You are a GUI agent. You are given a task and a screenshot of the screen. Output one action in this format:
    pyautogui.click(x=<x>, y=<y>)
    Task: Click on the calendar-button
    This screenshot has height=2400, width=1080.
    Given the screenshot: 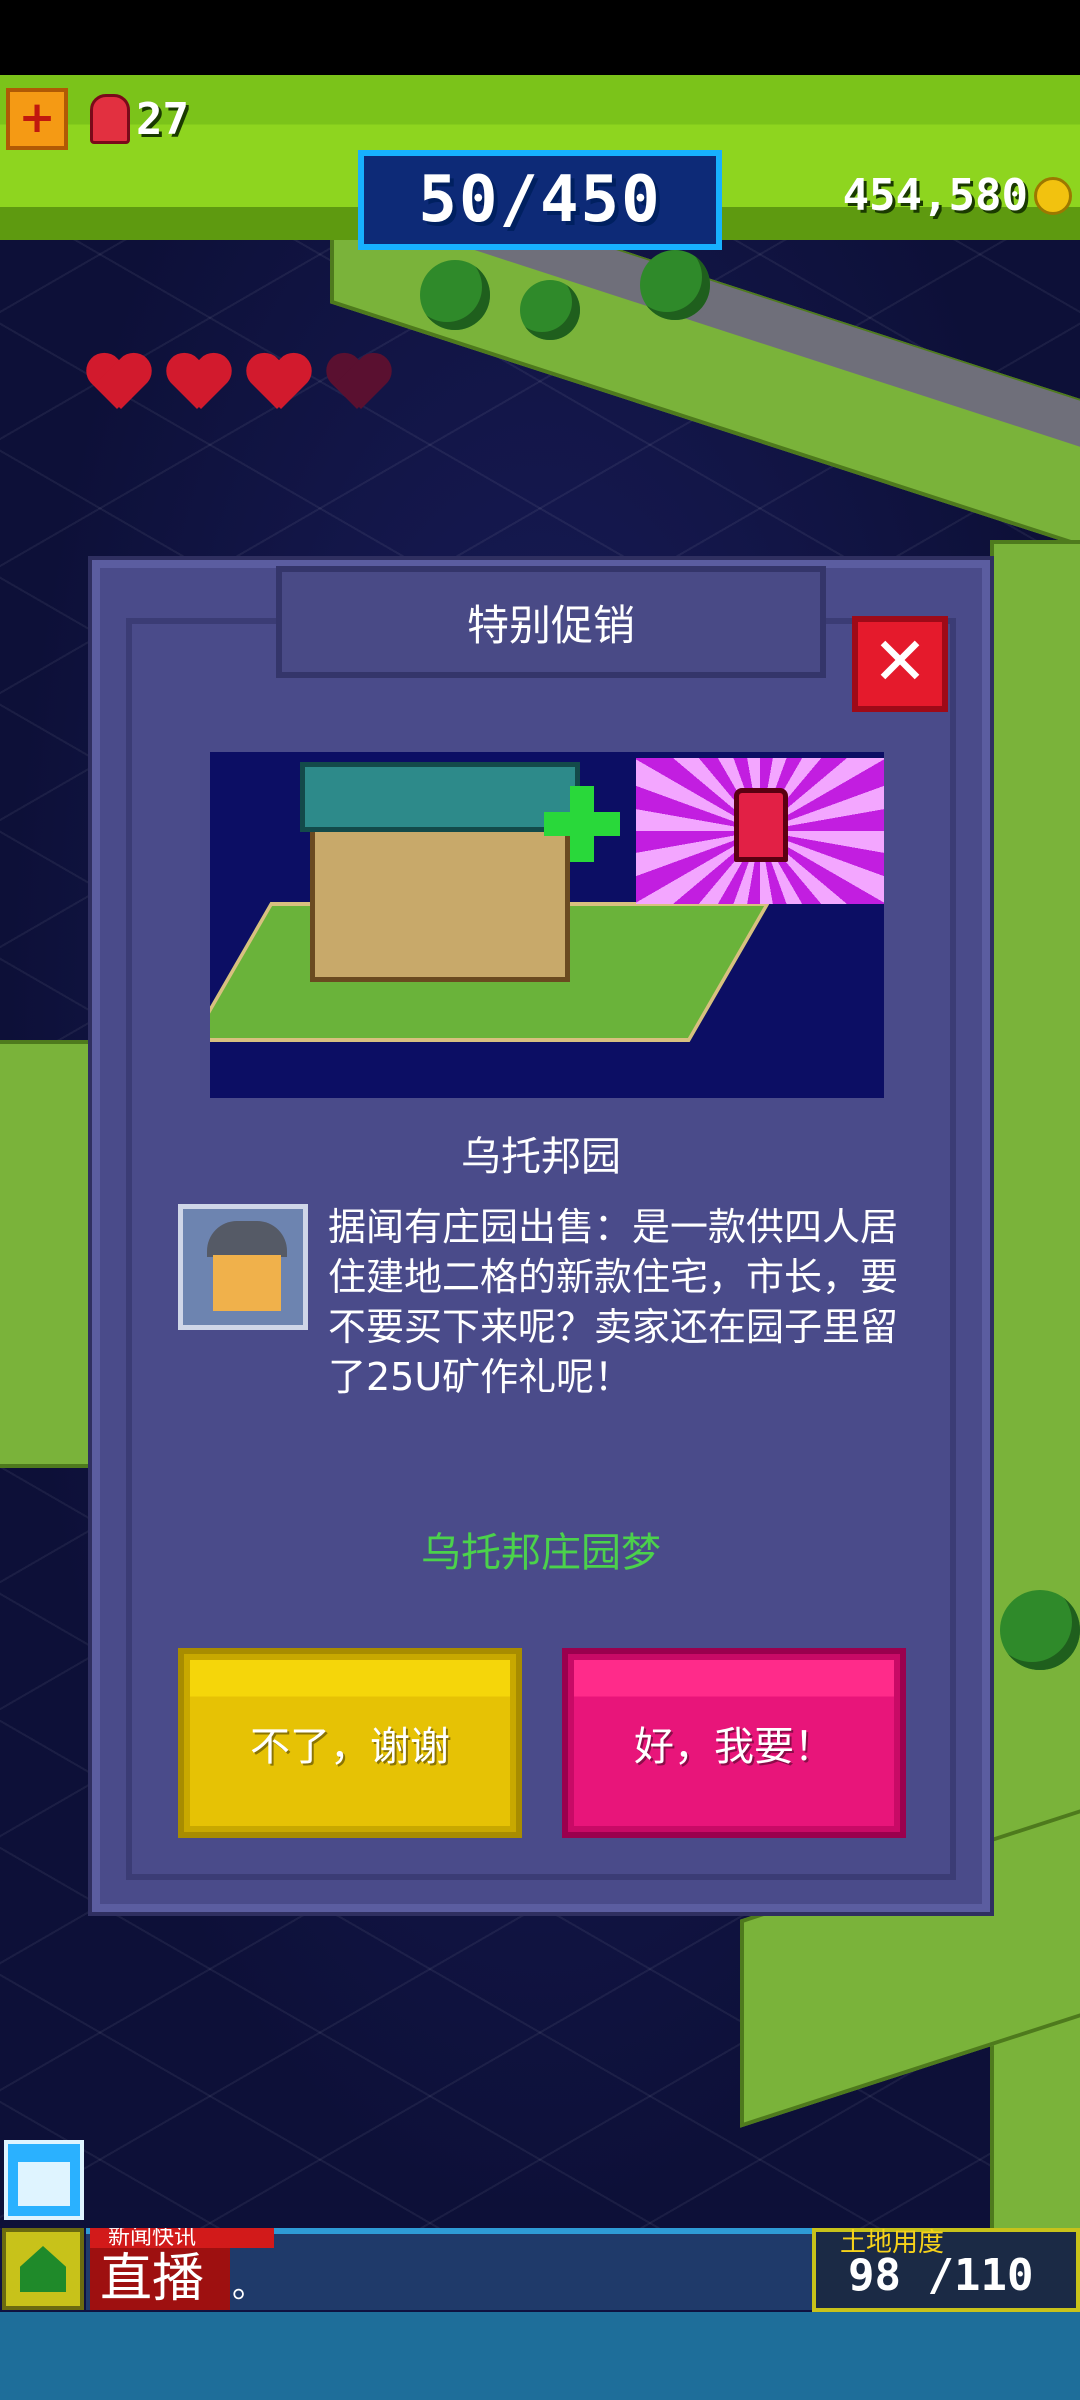 What is the action you would take?
    pyautogui.click(x=44, y=2180)
    